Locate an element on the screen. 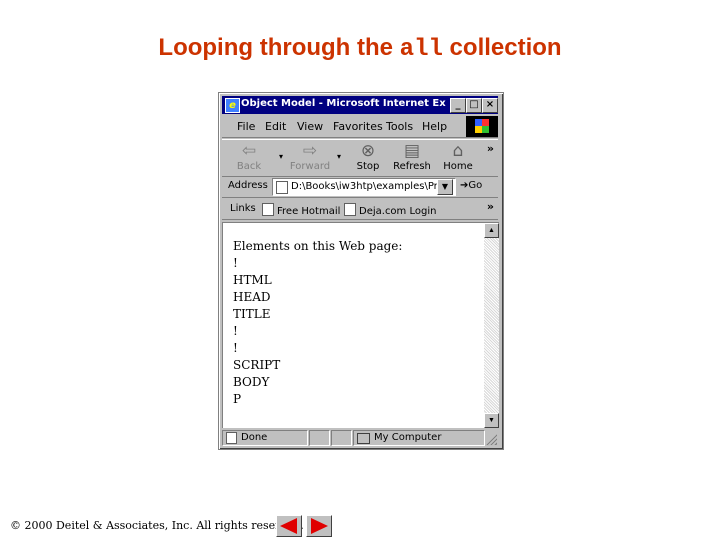  content-heading: Elements on this Web page: is located at coordinates (318, 246).